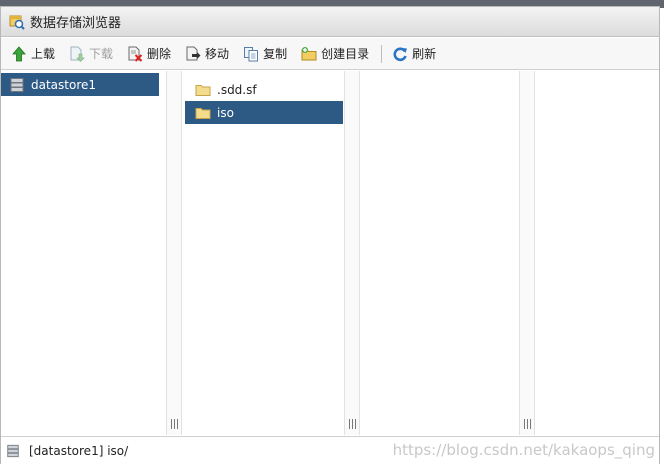  Describe the element at coordinates (275, 54) in the screenshot. I see `copy-label: 复制` at that location.